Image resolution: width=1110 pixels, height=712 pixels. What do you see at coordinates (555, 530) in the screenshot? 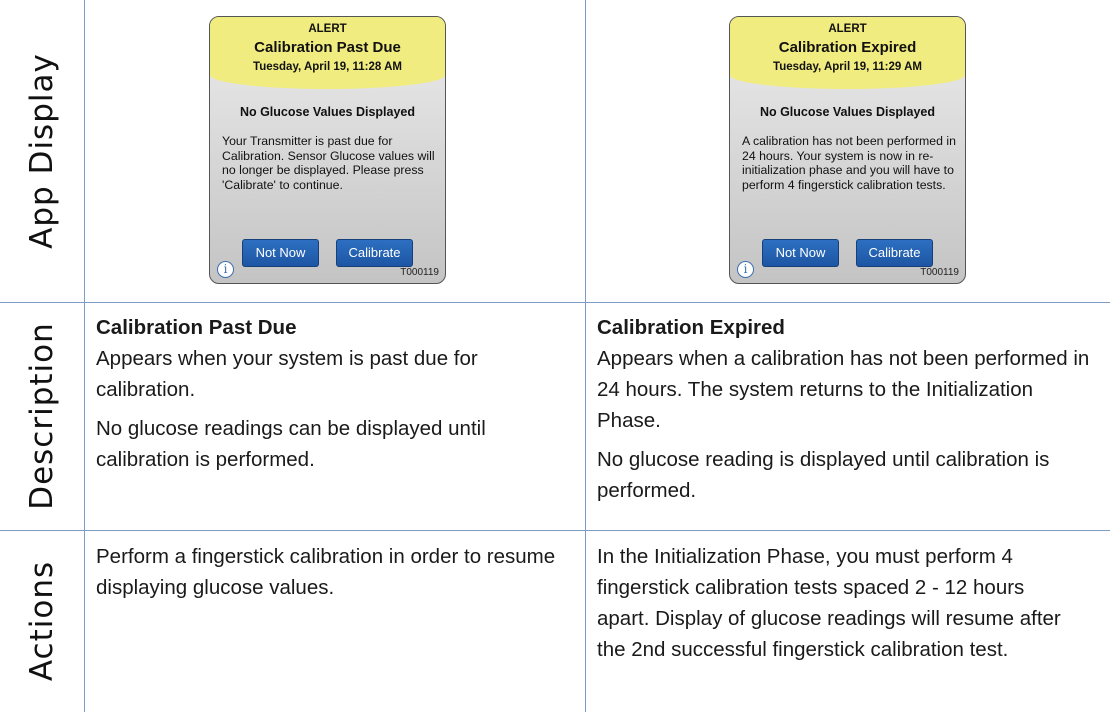
I see `row-divider-bottom` at bounding box center [555, 530].